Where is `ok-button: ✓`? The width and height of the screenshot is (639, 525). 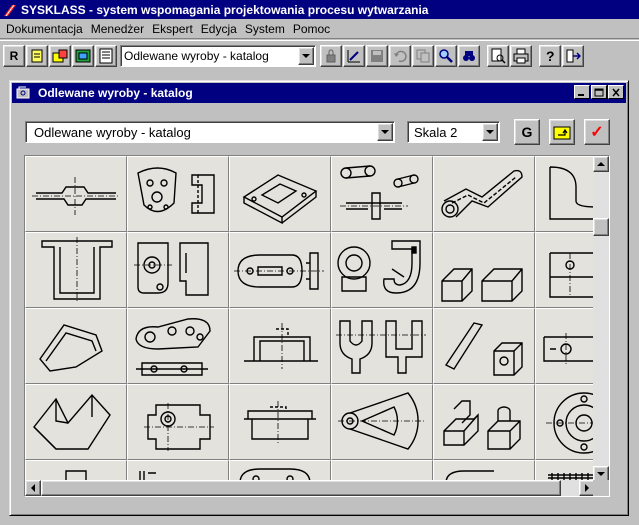
ok-button: ✓ is located at coordinates (597, 132).